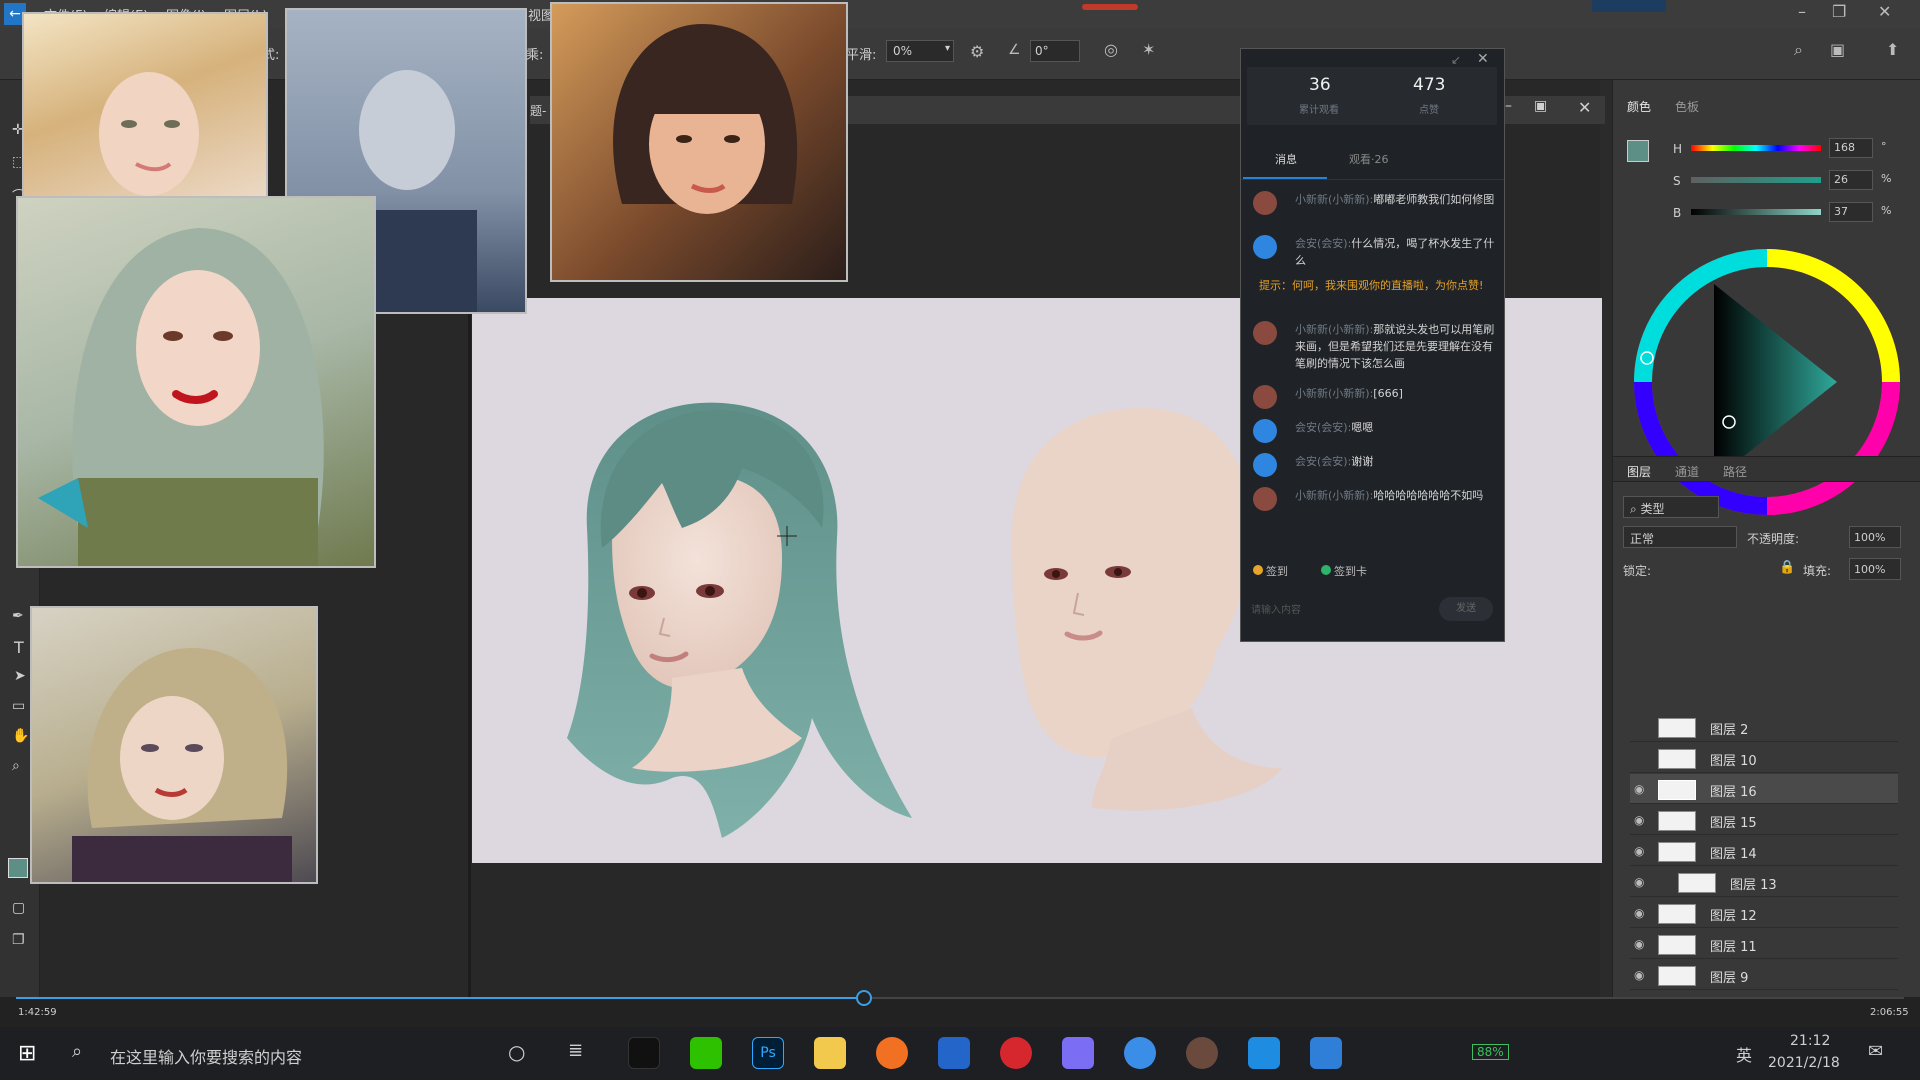 This screenshot has height=1080, width=1920. Describe the element at coordinates (1140, 1053) in the screenshot. I see `message-app-icon` at that location.